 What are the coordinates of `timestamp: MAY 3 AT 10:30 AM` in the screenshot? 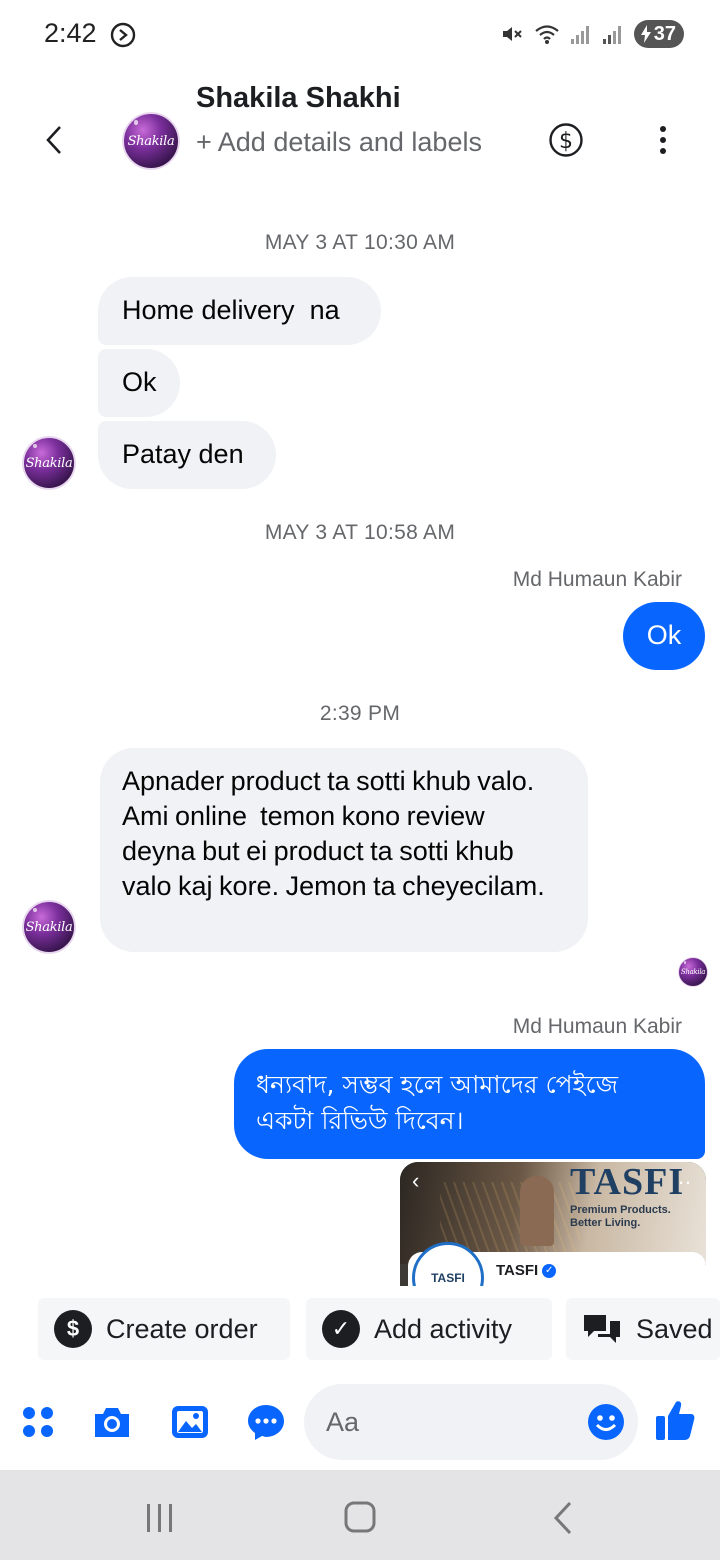 It's located at (360, 242).